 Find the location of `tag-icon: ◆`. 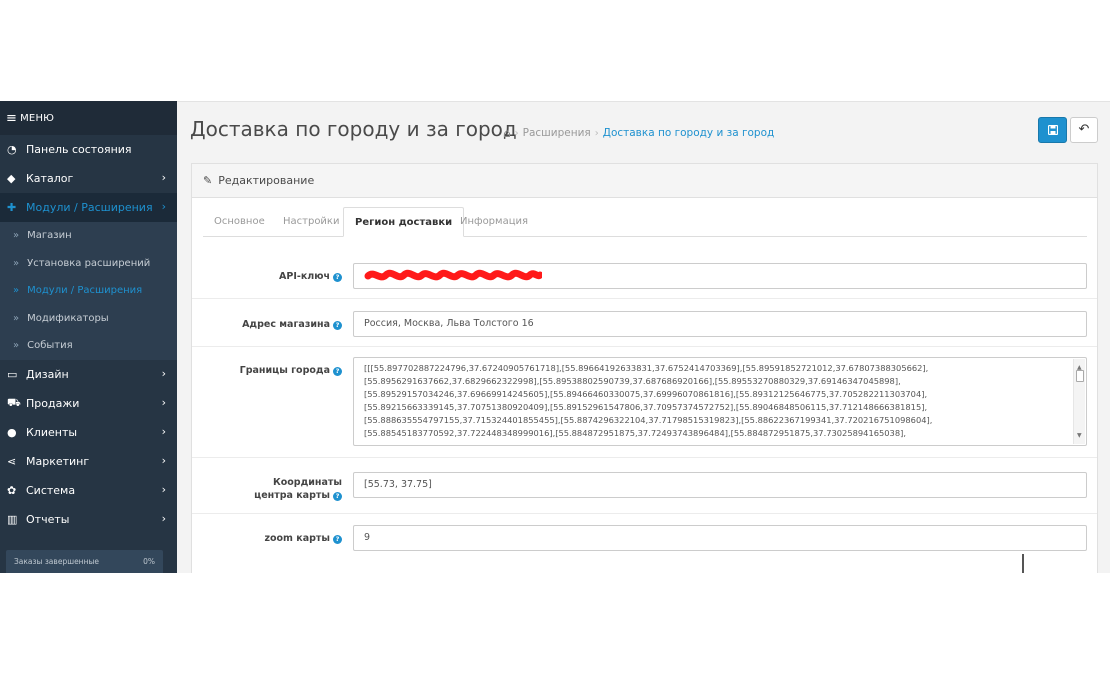

tag-icon: ◆ is located at coordinates (11, 178).